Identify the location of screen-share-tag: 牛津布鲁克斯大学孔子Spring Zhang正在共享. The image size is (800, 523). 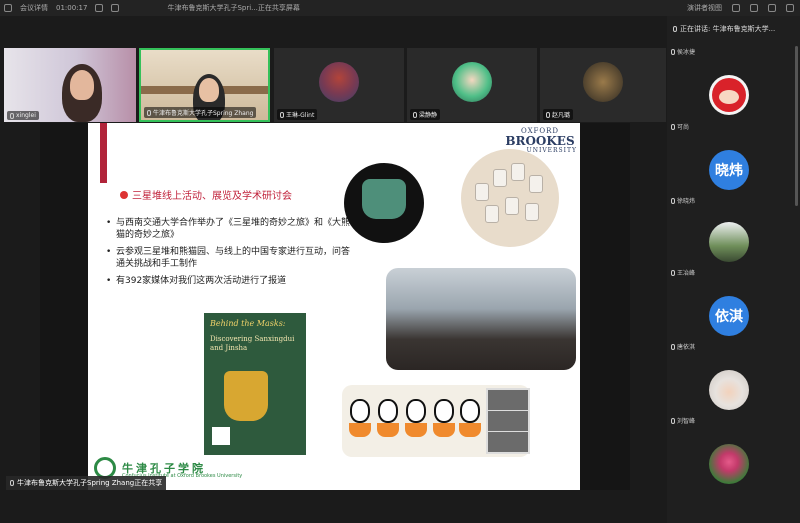
(86, 483).